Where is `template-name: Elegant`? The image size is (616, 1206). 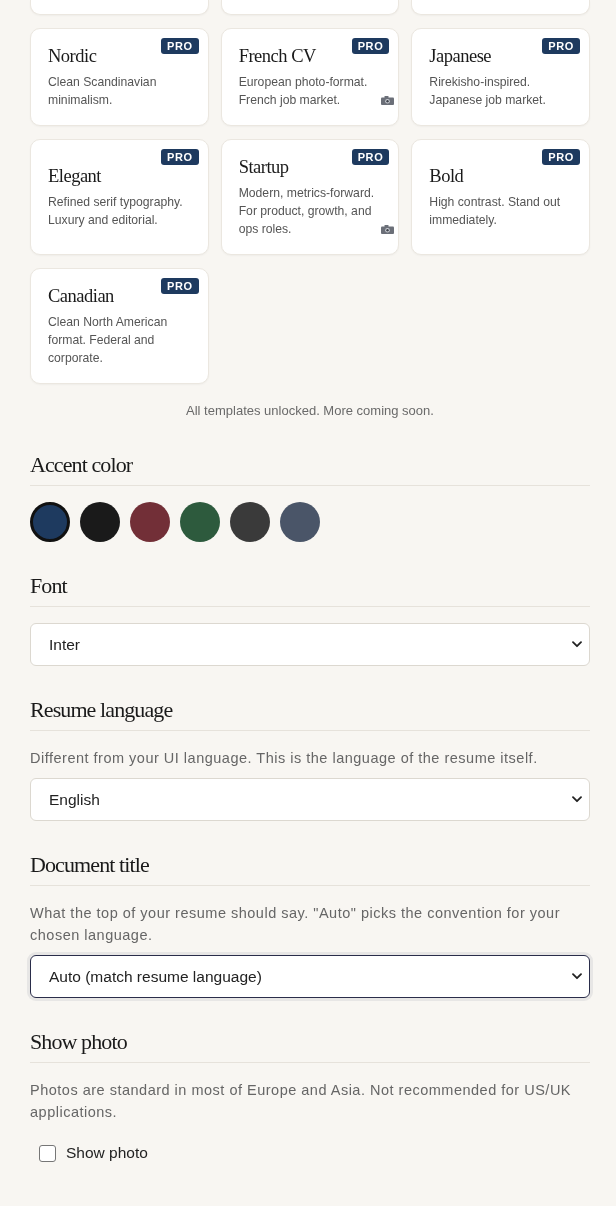
template-name: Elegant is located at coordinates (74, 176).